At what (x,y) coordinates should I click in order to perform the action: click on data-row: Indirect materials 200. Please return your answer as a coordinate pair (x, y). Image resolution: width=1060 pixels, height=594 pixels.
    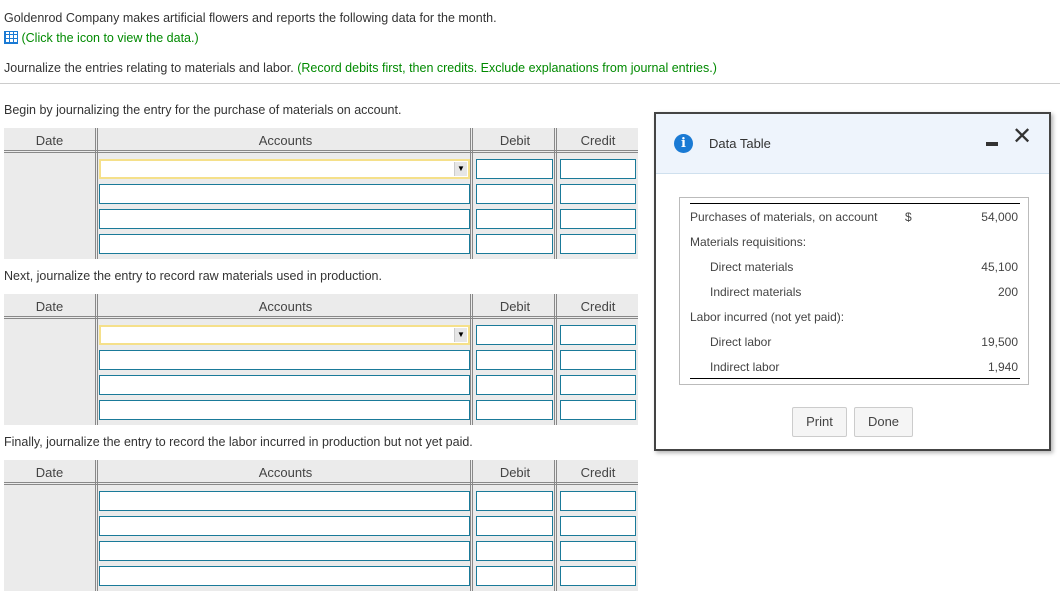
    Looking at the image, I should click on (854, 297).